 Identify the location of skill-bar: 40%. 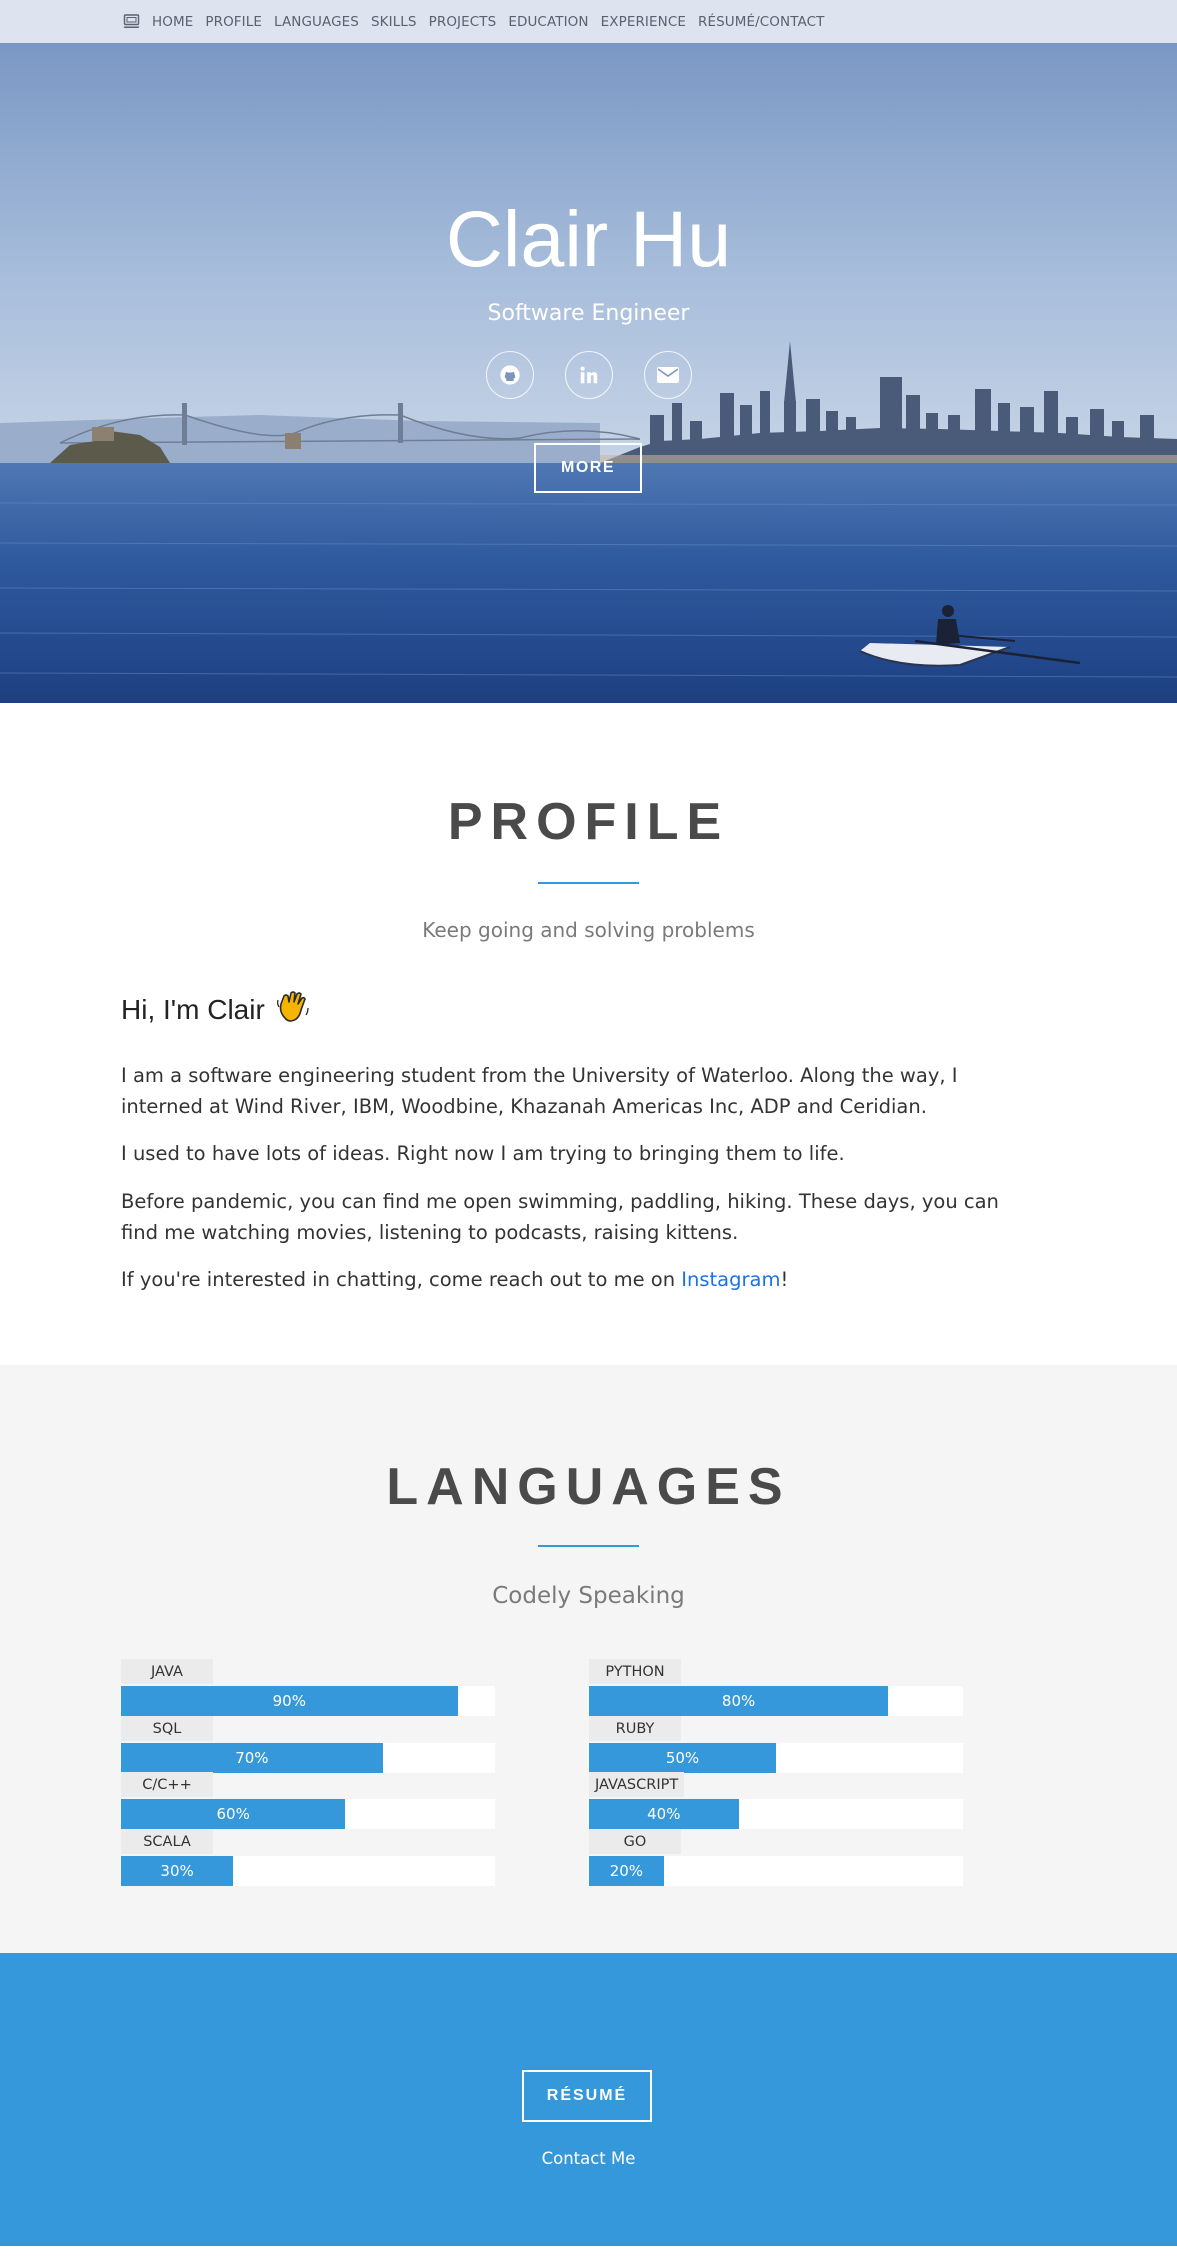
(664, 1814).